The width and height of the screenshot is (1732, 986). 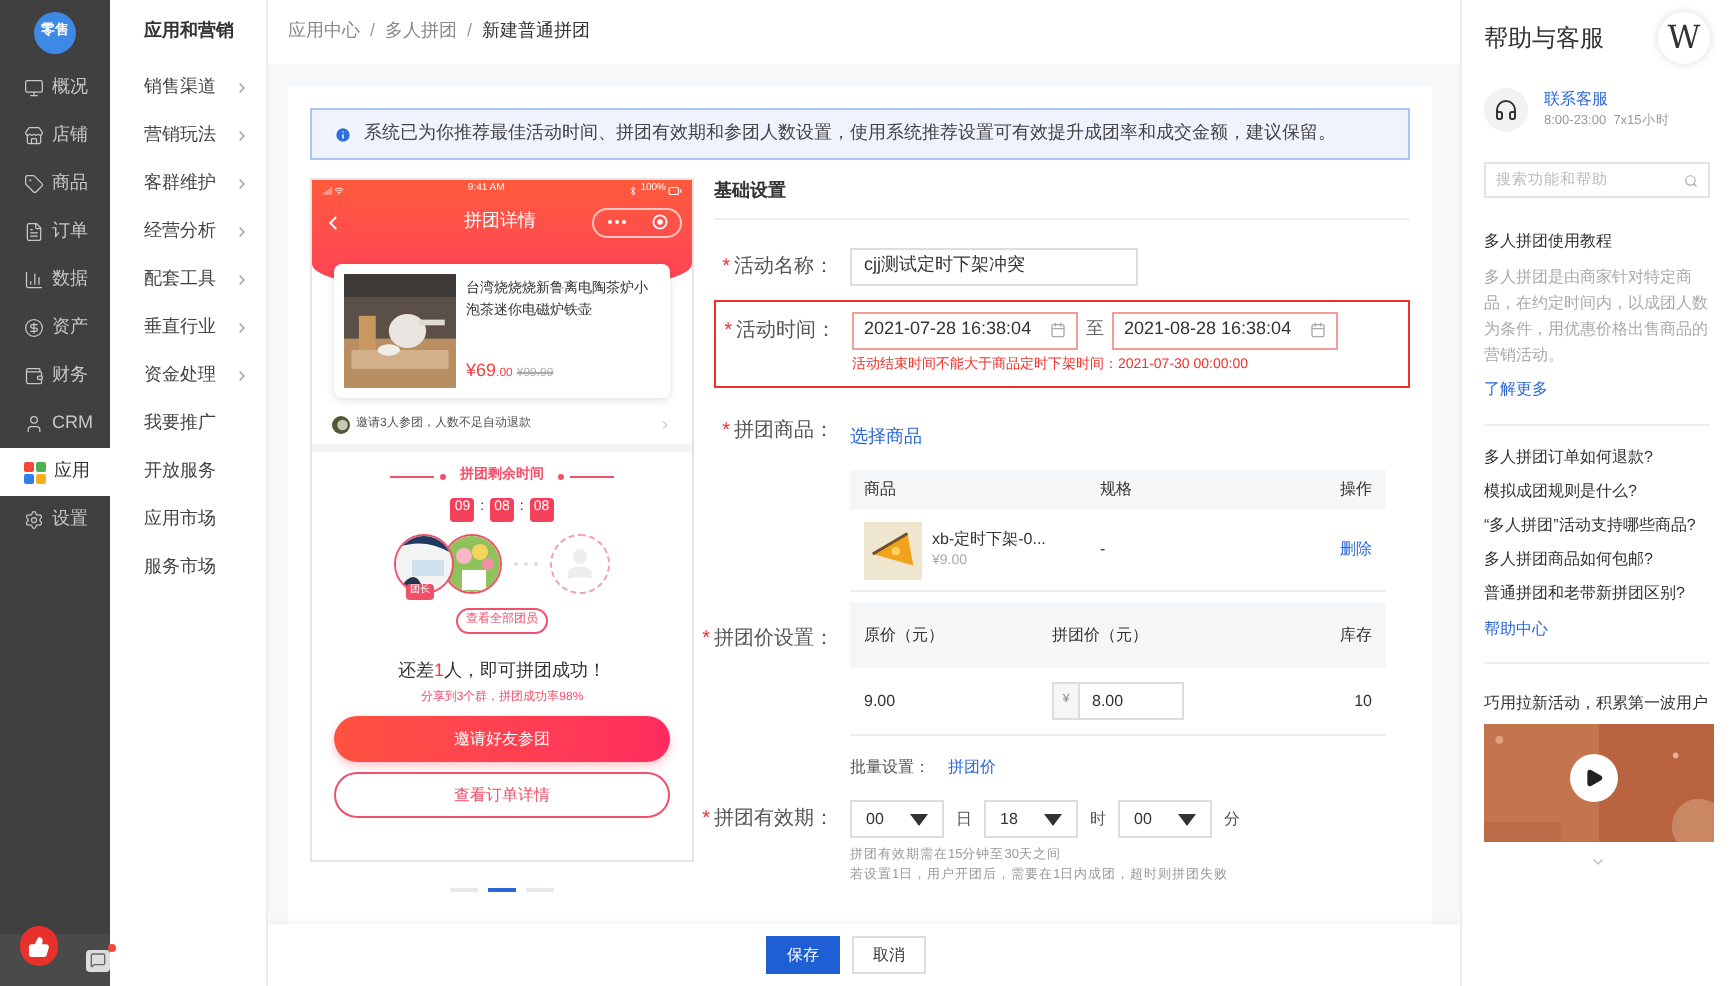 What do you see at coordinates (890, 768) in the screenshot?
I see `batch-label: 批量设置：` at bounding box center [890, 768].